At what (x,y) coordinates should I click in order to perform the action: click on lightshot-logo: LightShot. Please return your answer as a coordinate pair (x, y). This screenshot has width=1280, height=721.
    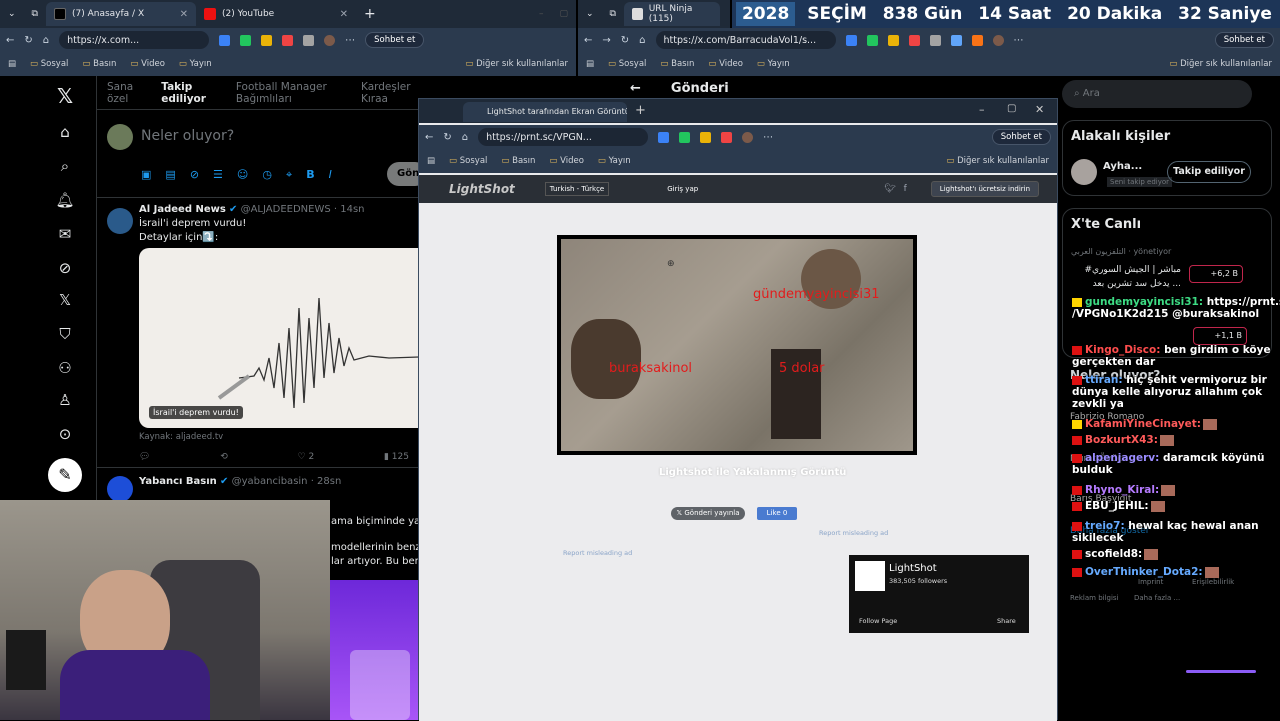
    Looking at the image, I should click on (482, 189).